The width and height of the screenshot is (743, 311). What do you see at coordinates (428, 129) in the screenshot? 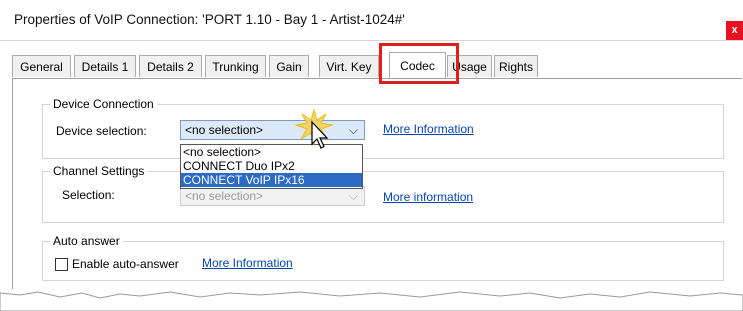
I see `device-more-information-link: More Information` at bounding box center [428, 129].